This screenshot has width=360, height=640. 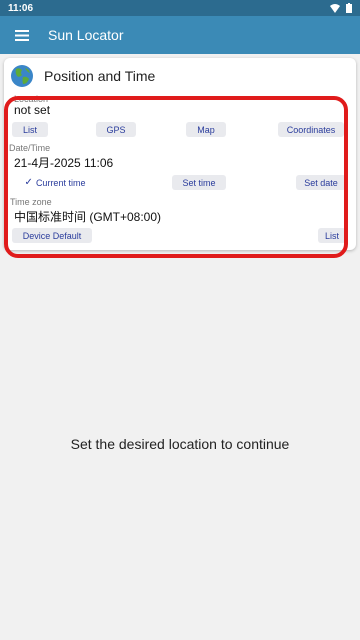 I want to click on empty-state-message: Set the desired location to continue, so click(x=180, y=444).